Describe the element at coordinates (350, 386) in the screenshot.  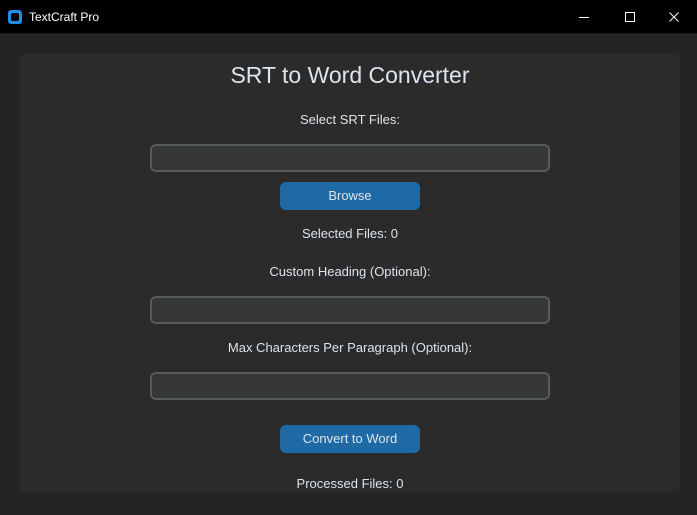
I see `max-chars-input` at that location.